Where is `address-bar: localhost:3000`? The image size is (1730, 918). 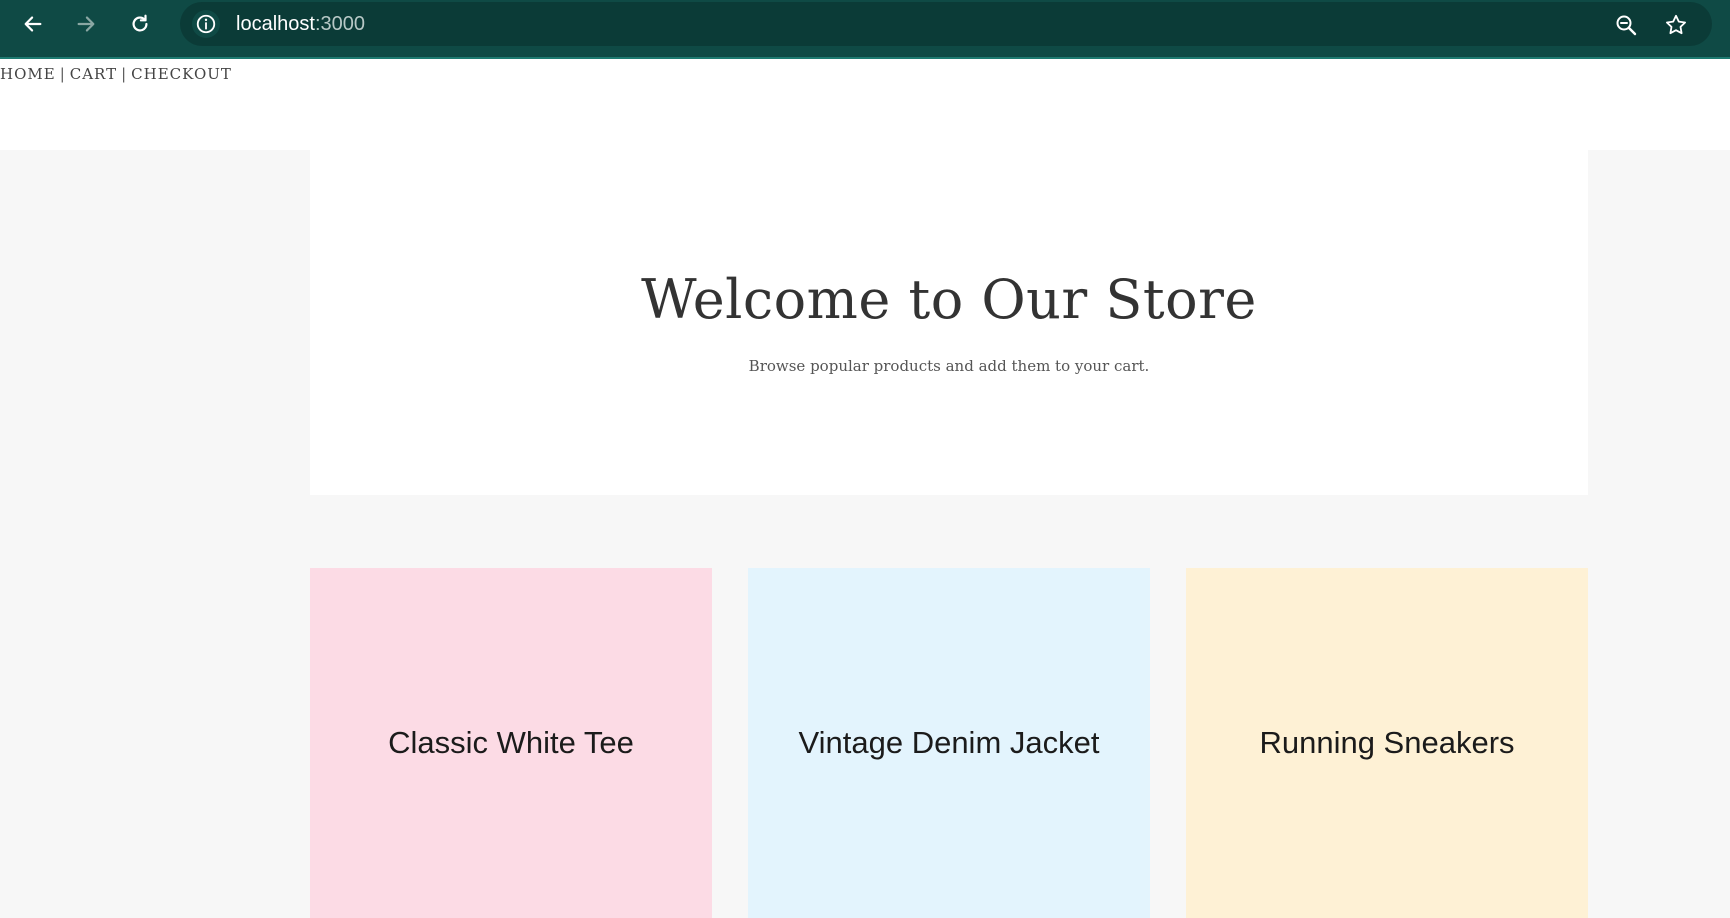
address-bar: localhost:3000 is located at coordinates (946, 24).